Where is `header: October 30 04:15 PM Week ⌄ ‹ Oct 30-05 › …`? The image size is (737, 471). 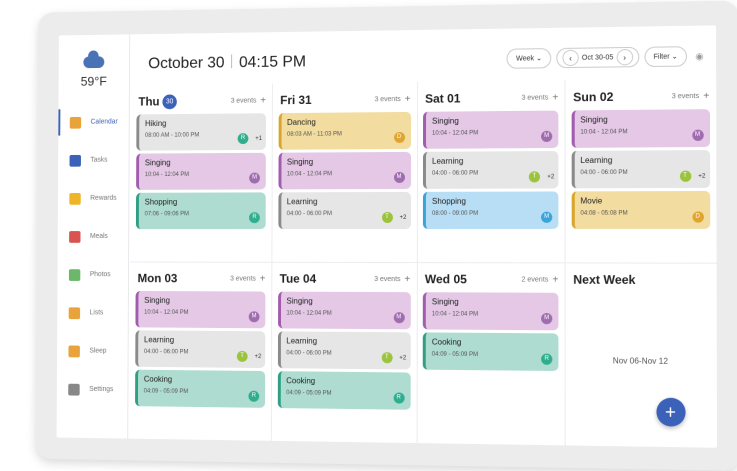 header: October 30 04:15 PM Week ⌄ ‹ Oct 30-05 › … is located at coordinates (422, 53).